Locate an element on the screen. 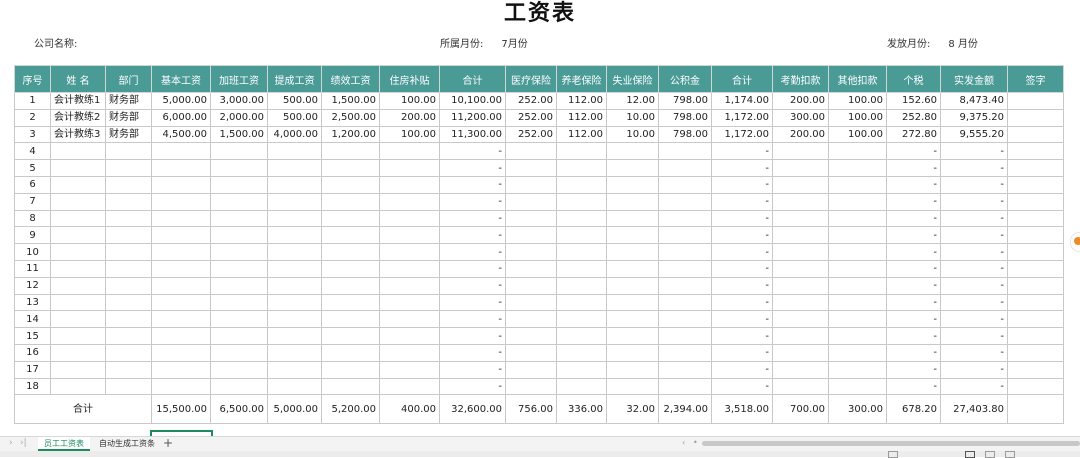 The width and height of the screenshot is (1080, 458). totals-label: 合计 is located at coordinates (83, 409).